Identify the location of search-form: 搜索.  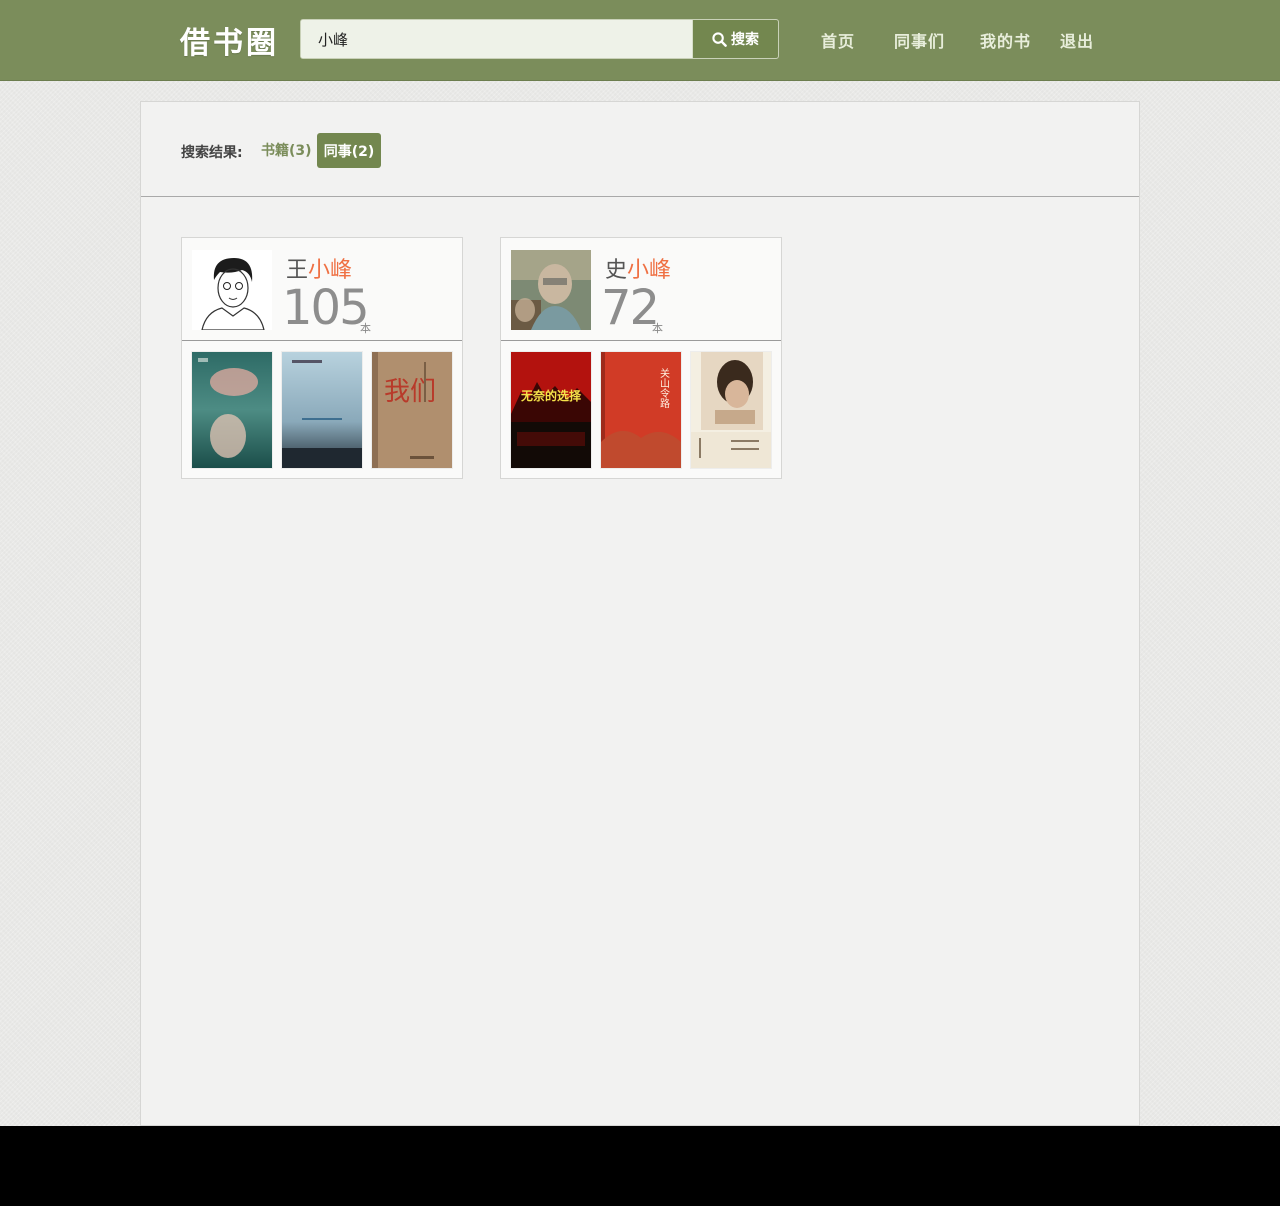
(539, 39).